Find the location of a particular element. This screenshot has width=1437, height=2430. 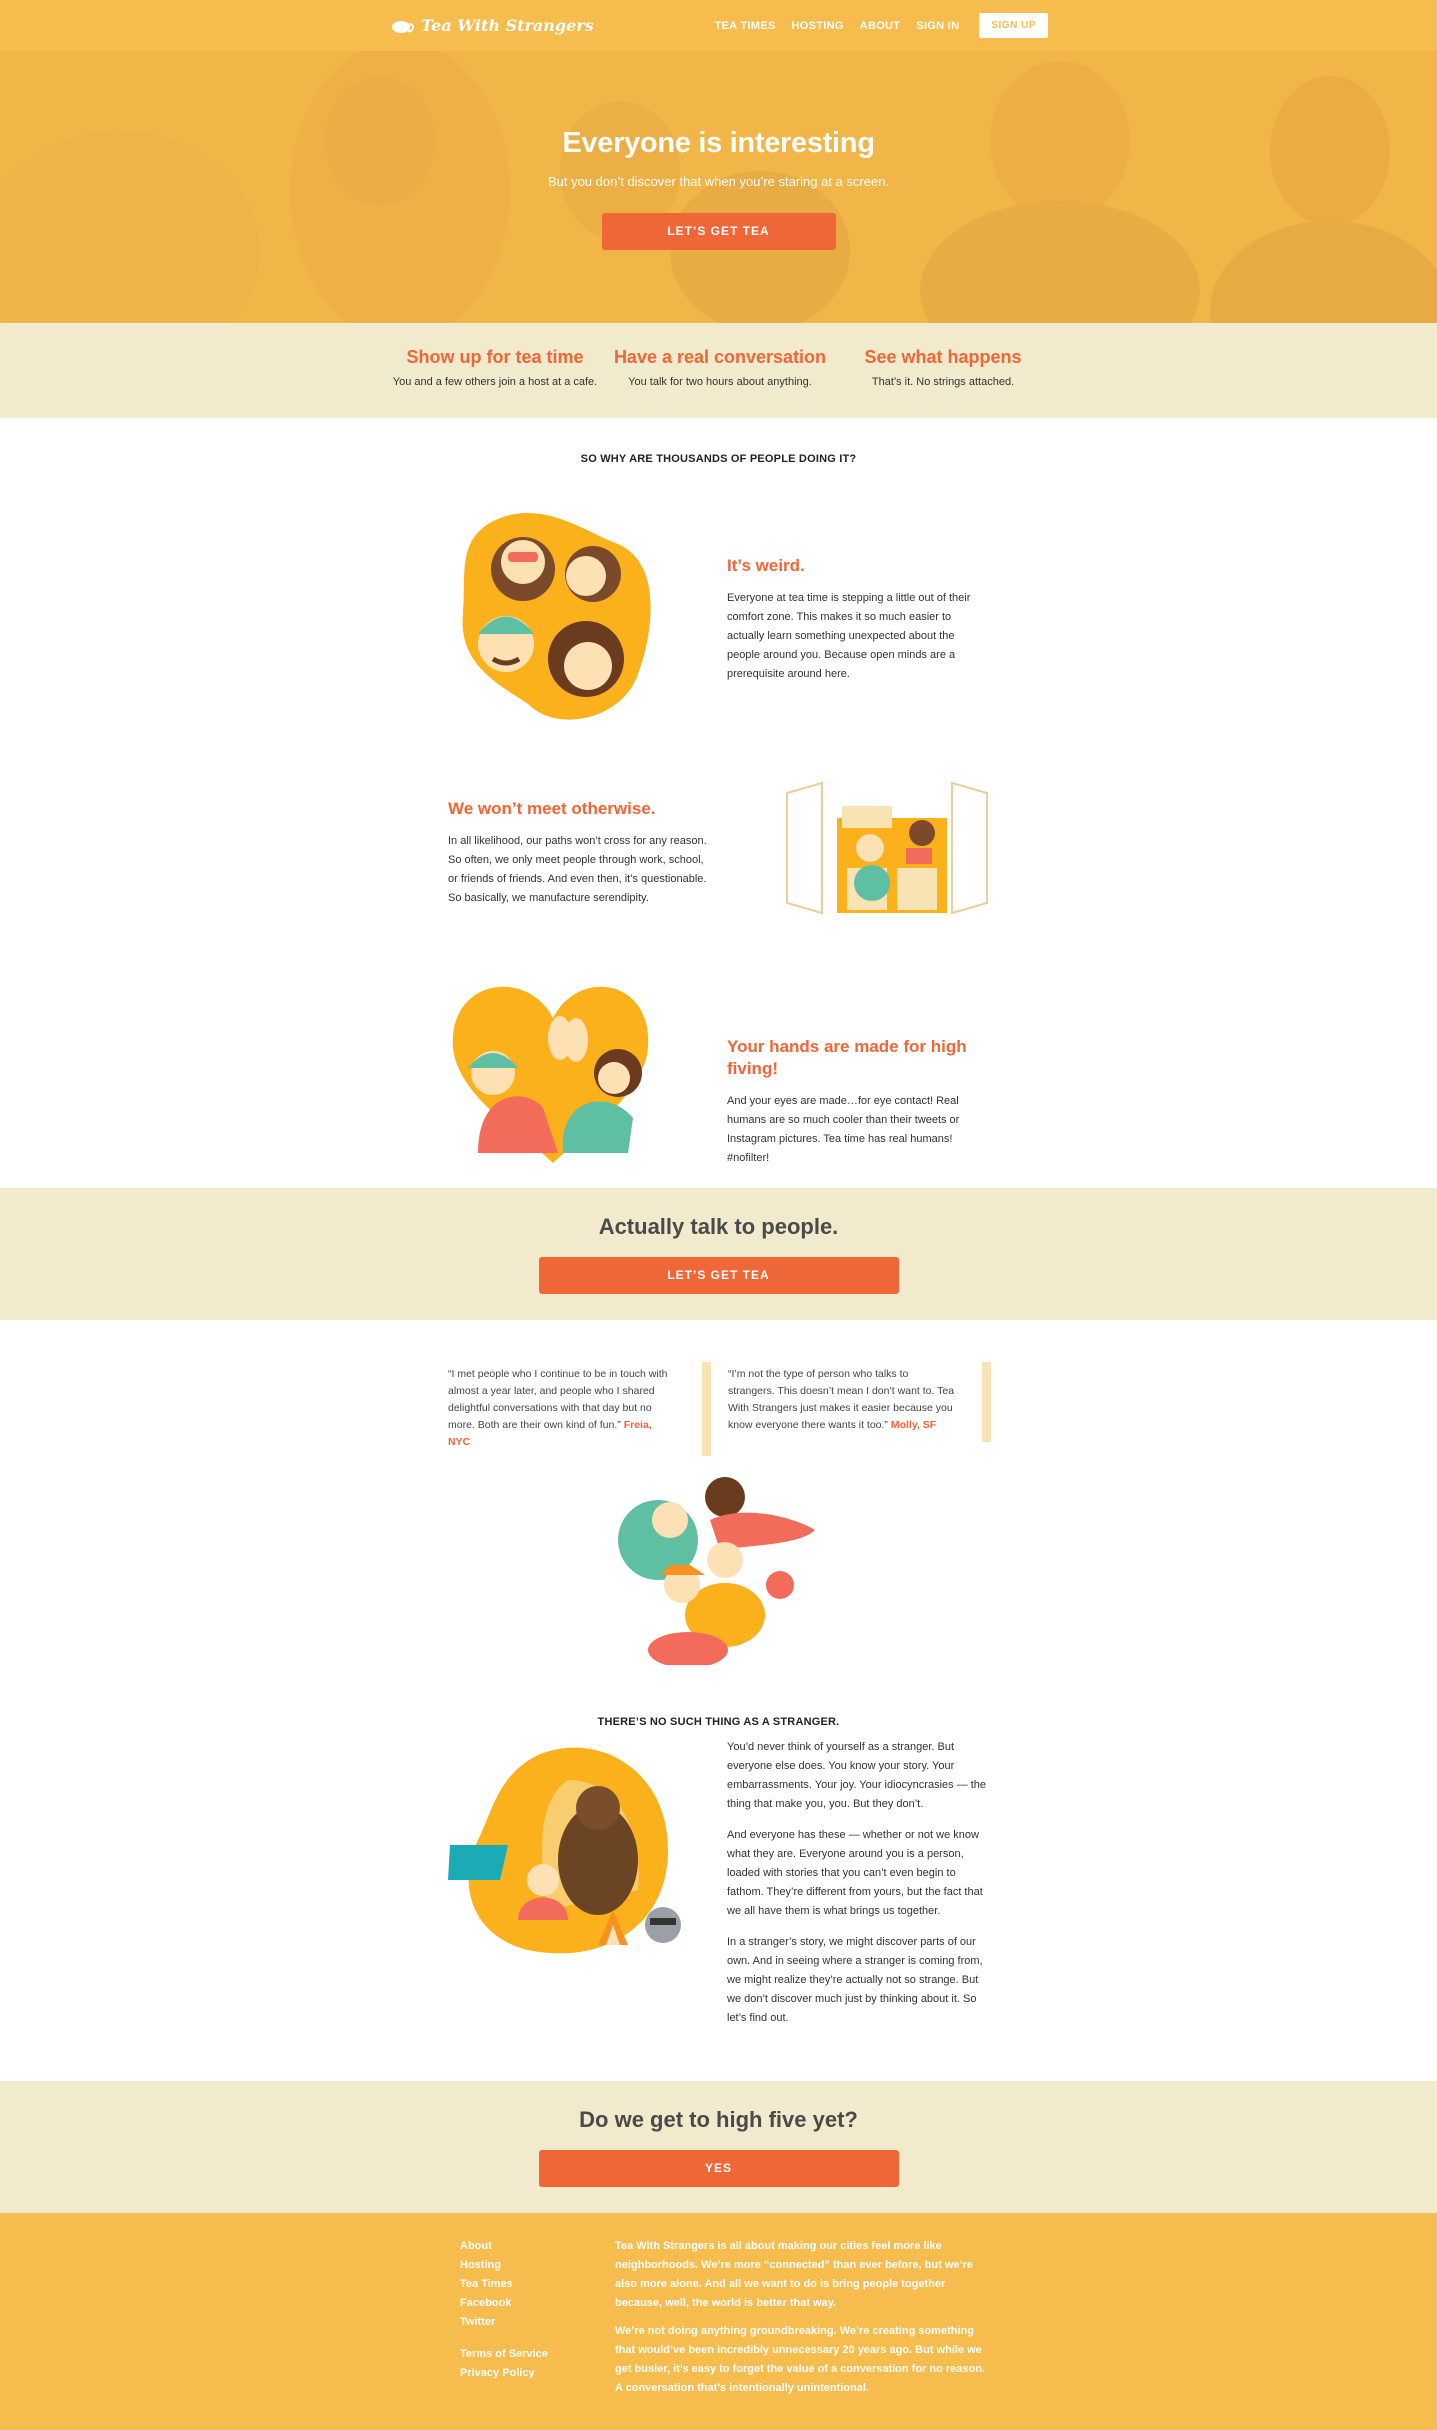

why-heading: SO WHY ARE THOUSANDS OF PEOPLE DOING IT? is located at coordinates (718, 459).